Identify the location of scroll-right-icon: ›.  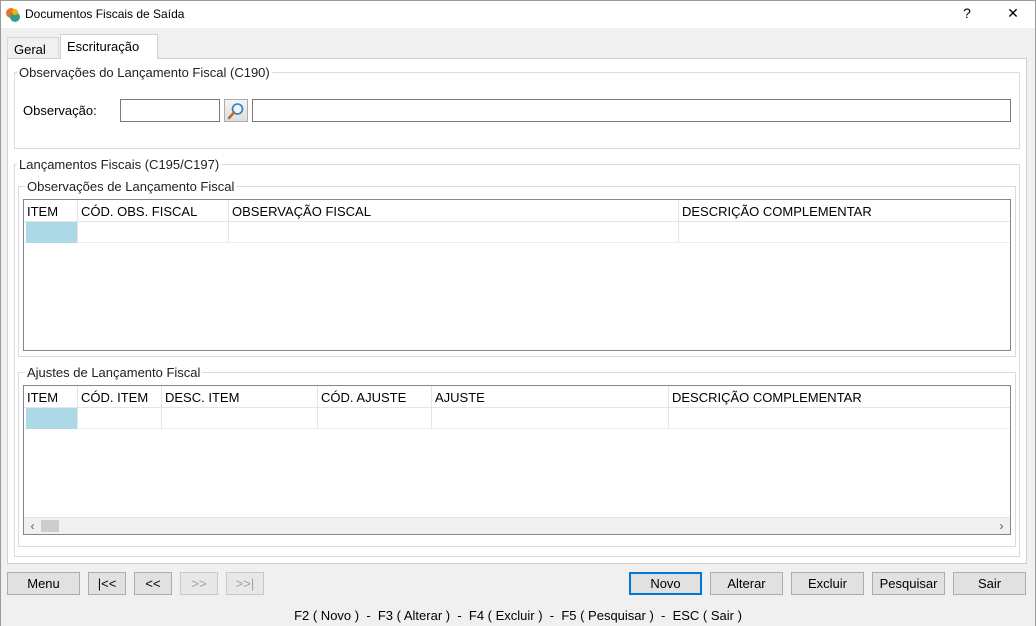
(1001, 526).